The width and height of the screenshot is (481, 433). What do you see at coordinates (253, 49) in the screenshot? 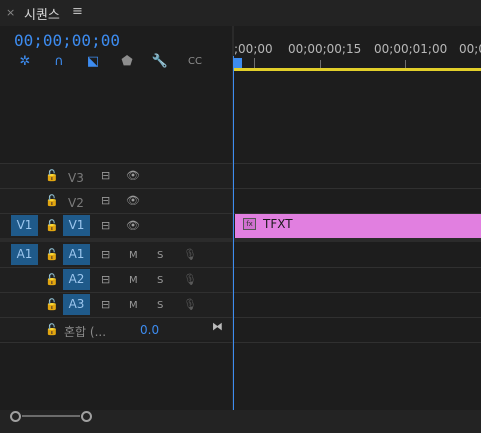
I see `ruler-label: ;00;00` at bounding box center [253, 49].